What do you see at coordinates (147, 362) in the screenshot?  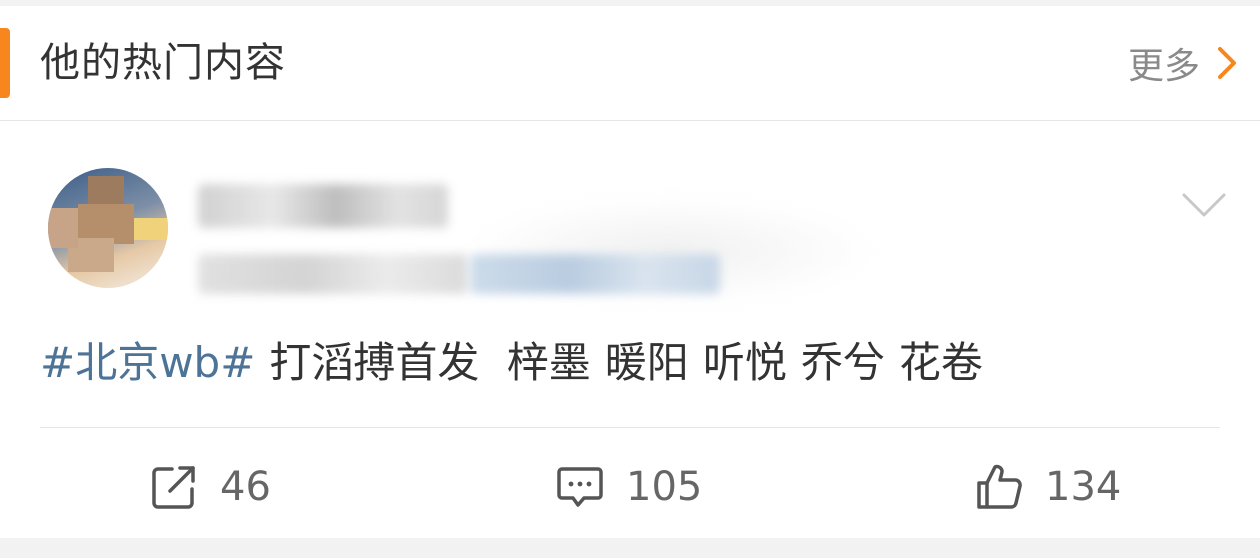 I see `hashtag-link: #北京wb#` at bounding box center [147, 362].